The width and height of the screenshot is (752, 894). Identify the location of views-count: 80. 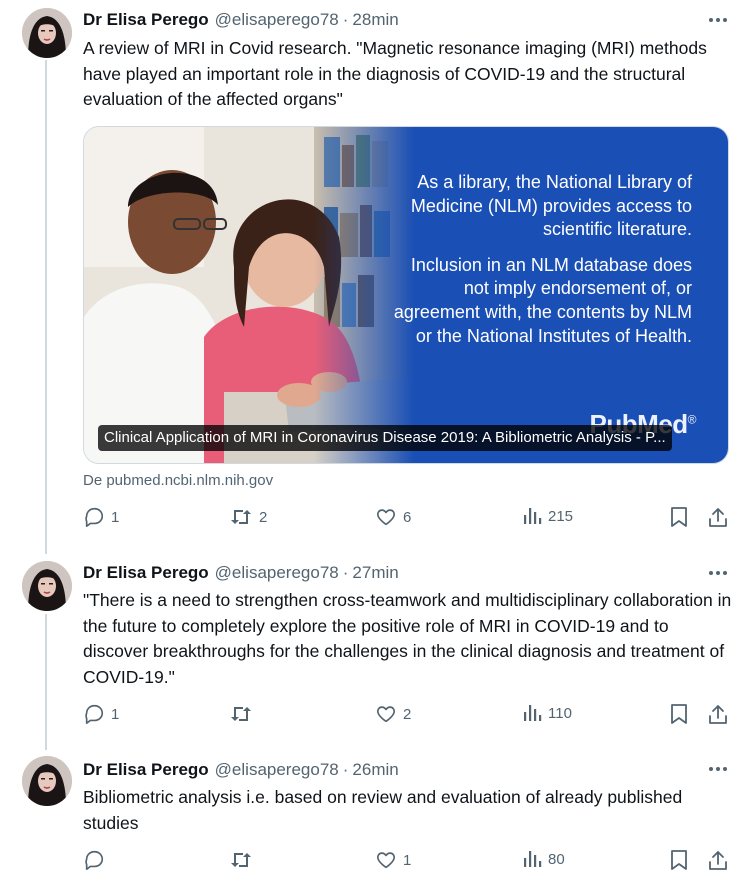
(556, 859).